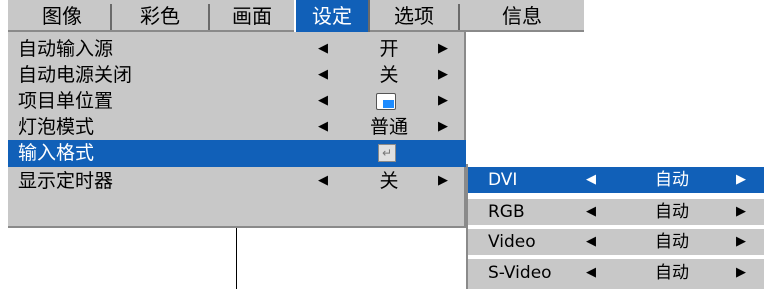 This screenshot has height=289, width=764. What do you see at coordinates (615, 242) in the screenshot?
I see `submenu-item-video: Video ◀ 自动 ▶` at bounding box center [615, 242].